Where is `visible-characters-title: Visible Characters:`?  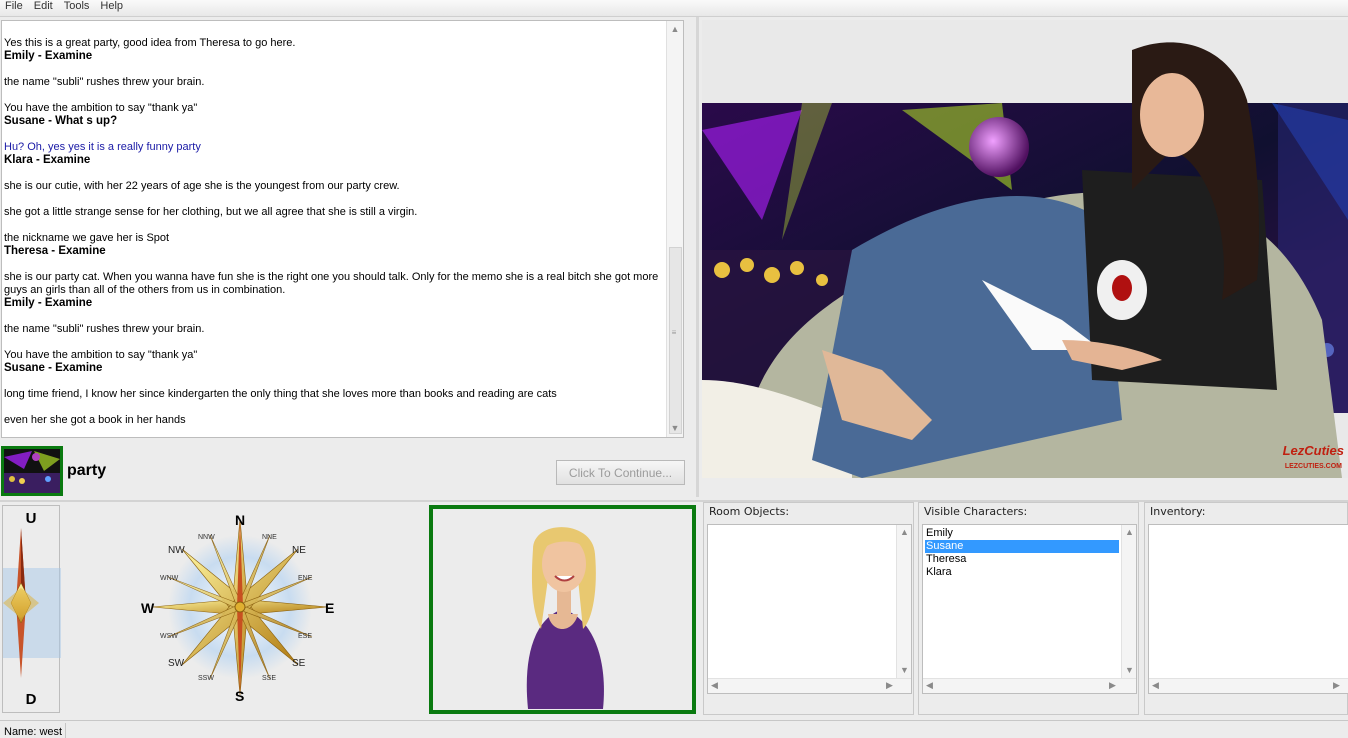 visible-characters-title: Visible Characters: is located at coordinates (976, 511).